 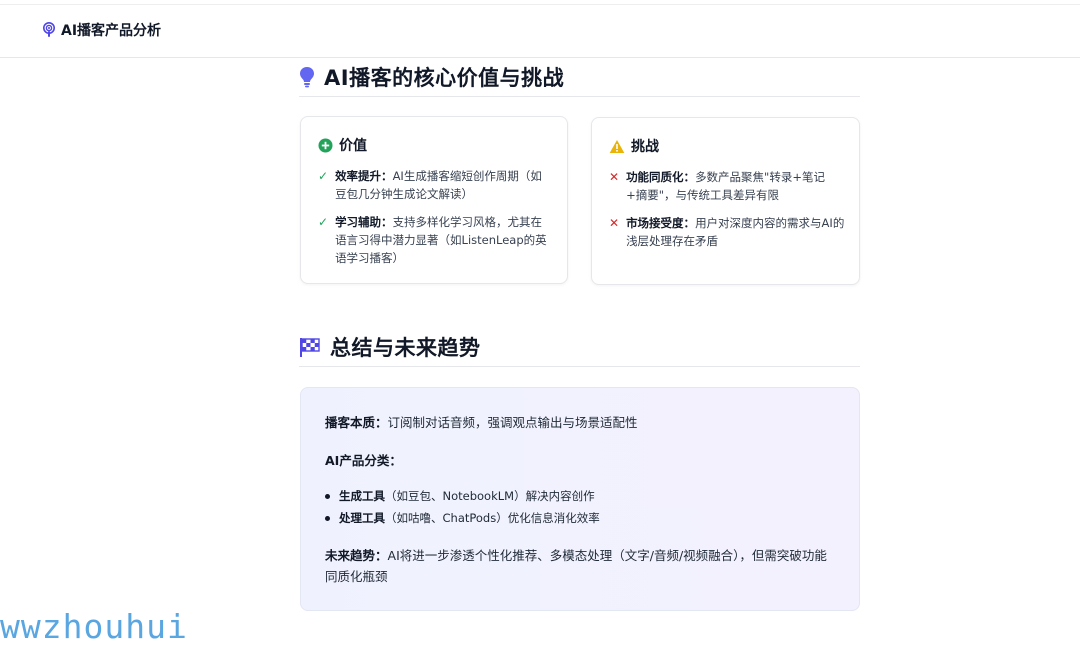 I want to click on essence-text: 订阅制对话音频，强调观点输出与场景适配性, so click(x=512, y=422).